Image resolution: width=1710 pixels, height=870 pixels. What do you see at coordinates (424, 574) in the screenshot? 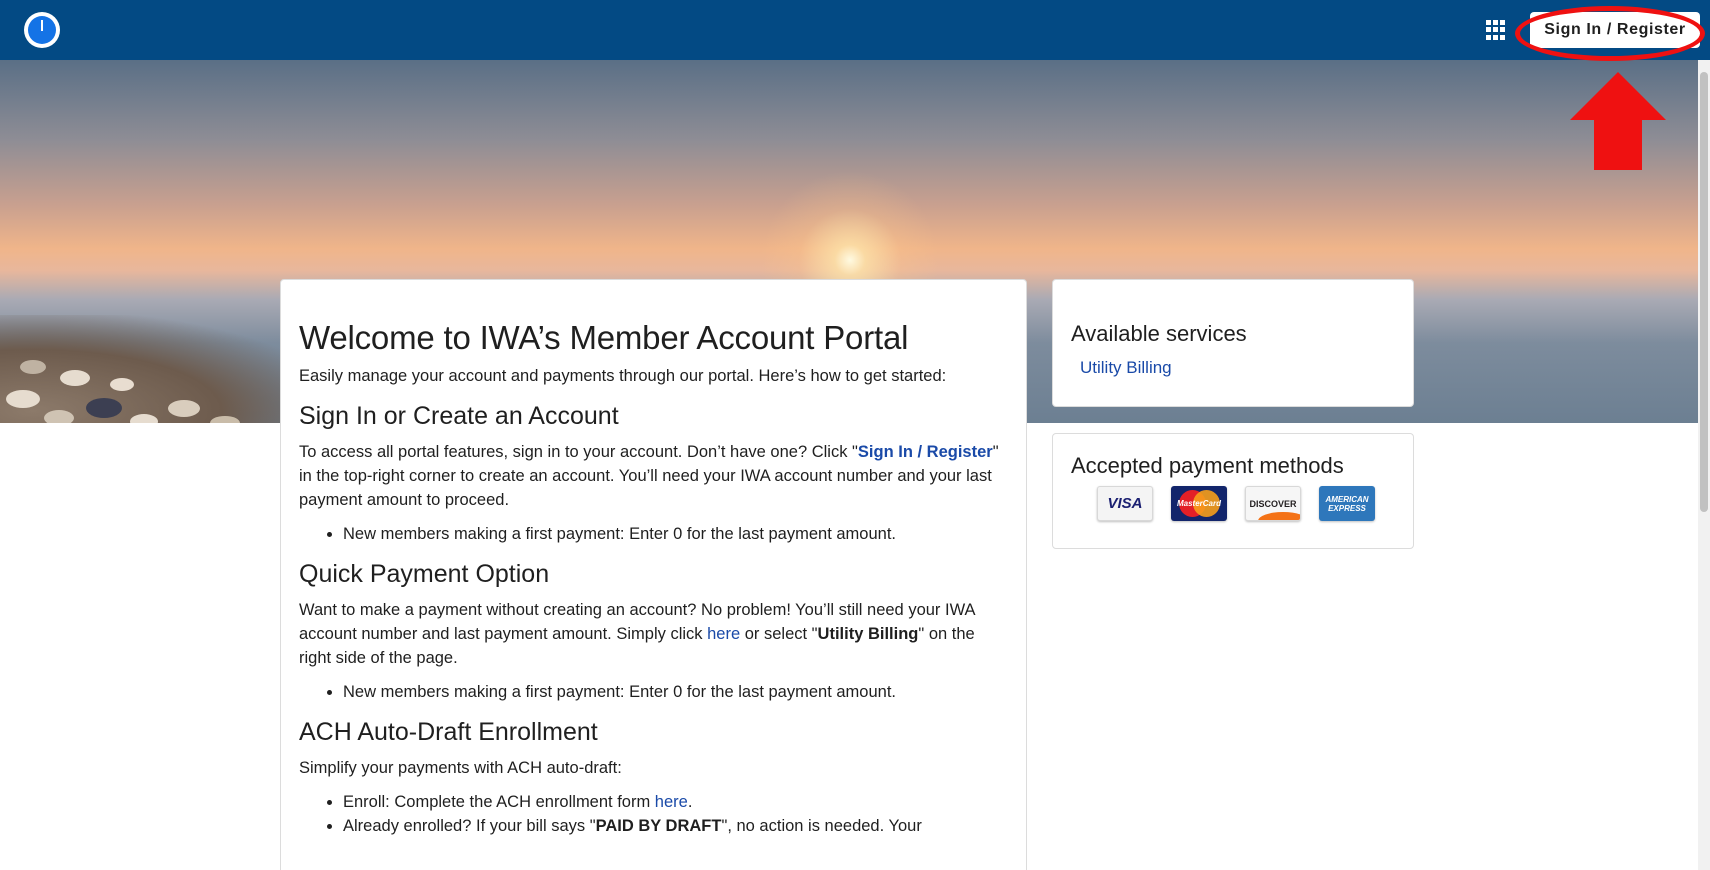
I see `section-heading-quick-payment: Quick Payment Option` at bounding box center [424, 574].